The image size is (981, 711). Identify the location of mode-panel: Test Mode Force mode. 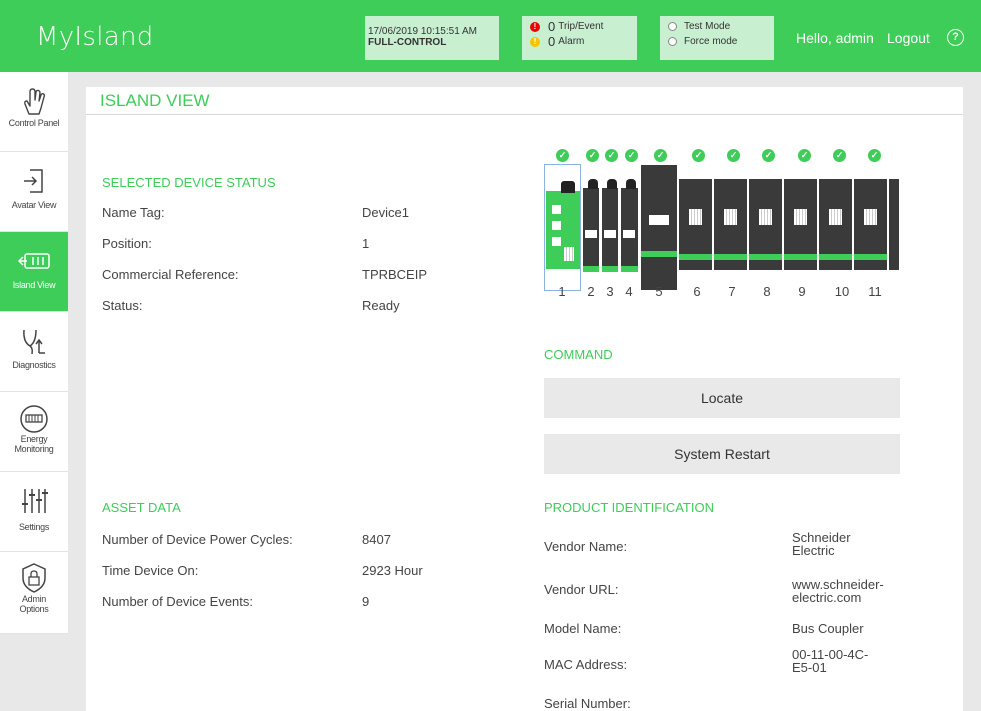
(717, 38).